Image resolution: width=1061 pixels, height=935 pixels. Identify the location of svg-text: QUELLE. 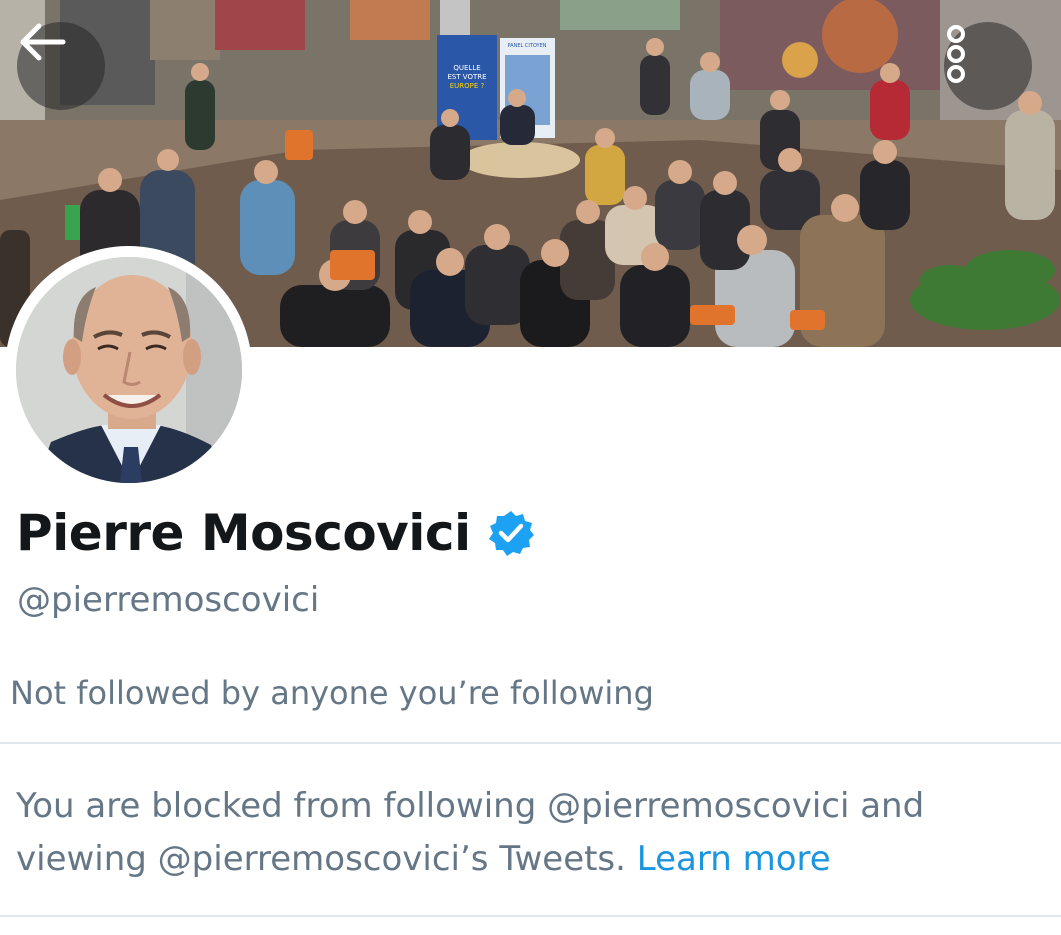
(466, 68).